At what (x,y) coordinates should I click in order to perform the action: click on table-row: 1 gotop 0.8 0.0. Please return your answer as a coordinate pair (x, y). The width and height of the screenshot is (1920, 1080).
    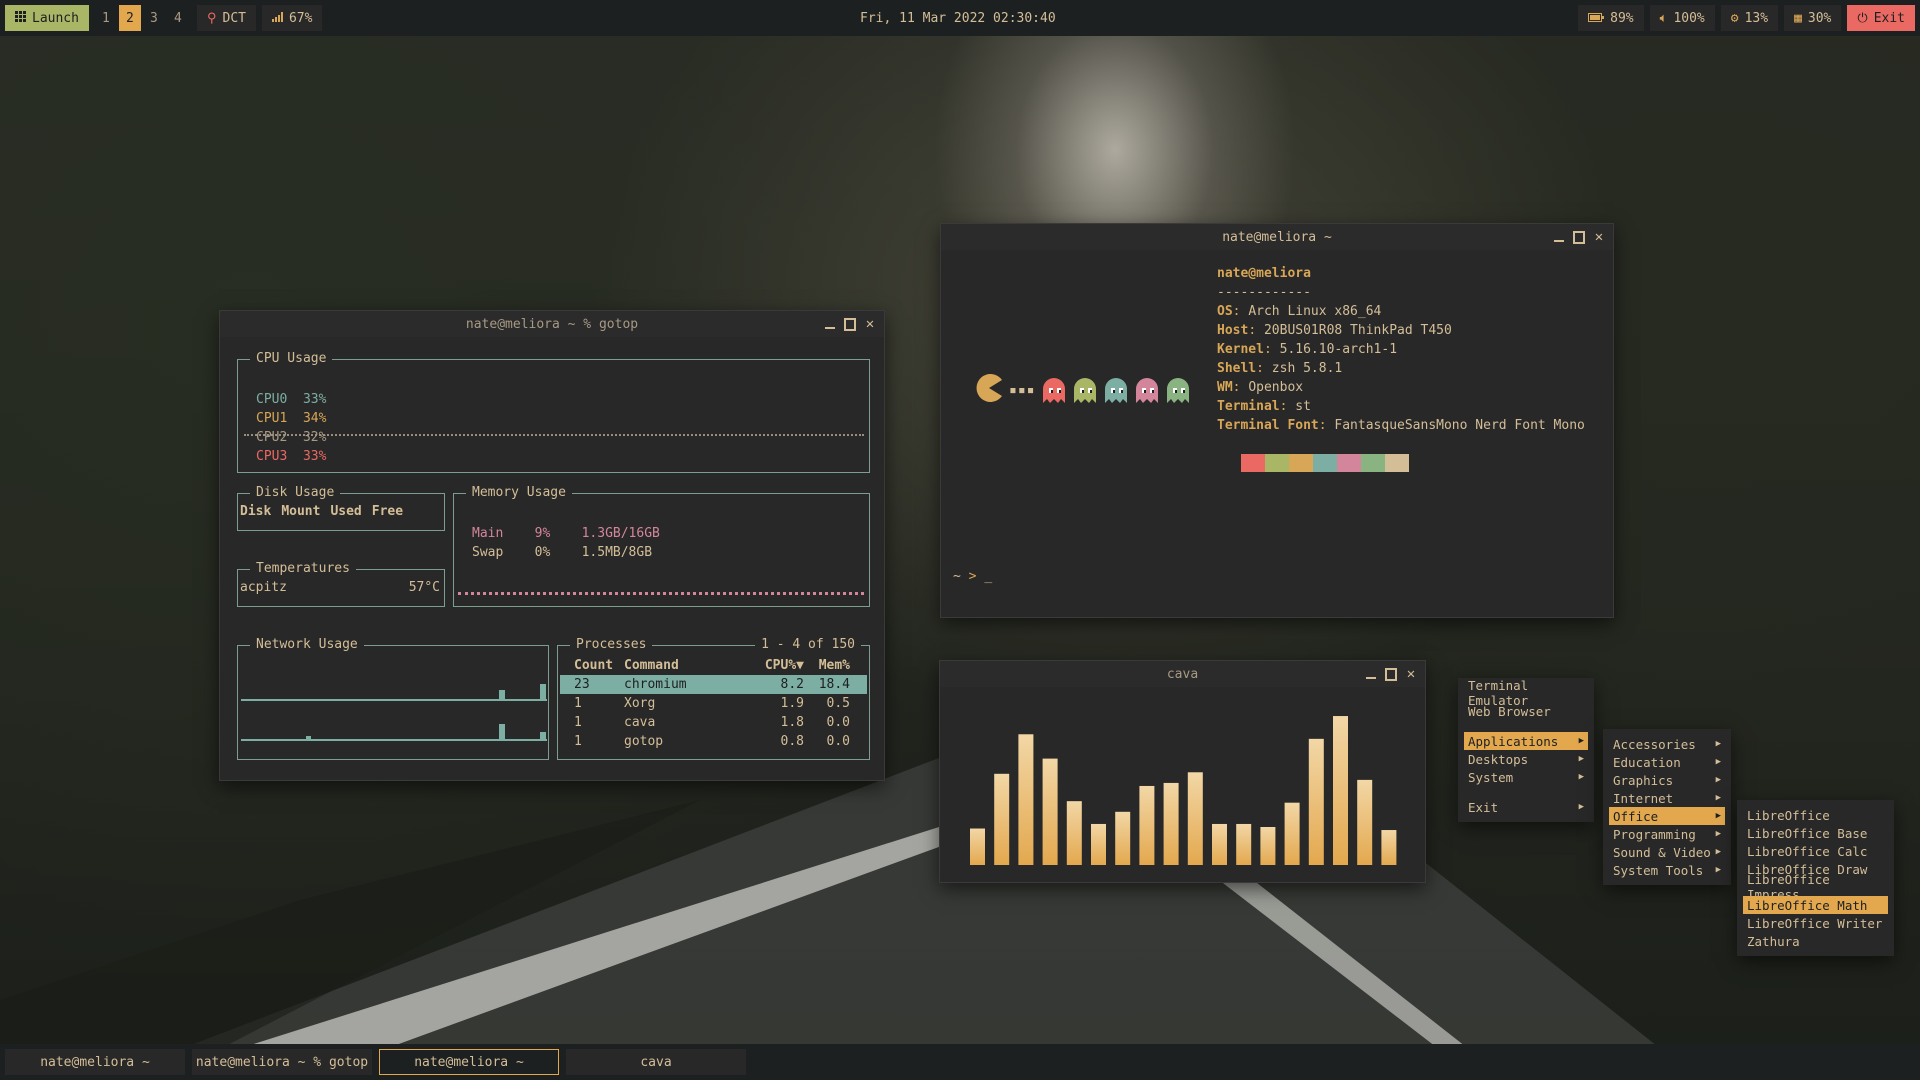
    Looking at the image, I should click on (713, 741).